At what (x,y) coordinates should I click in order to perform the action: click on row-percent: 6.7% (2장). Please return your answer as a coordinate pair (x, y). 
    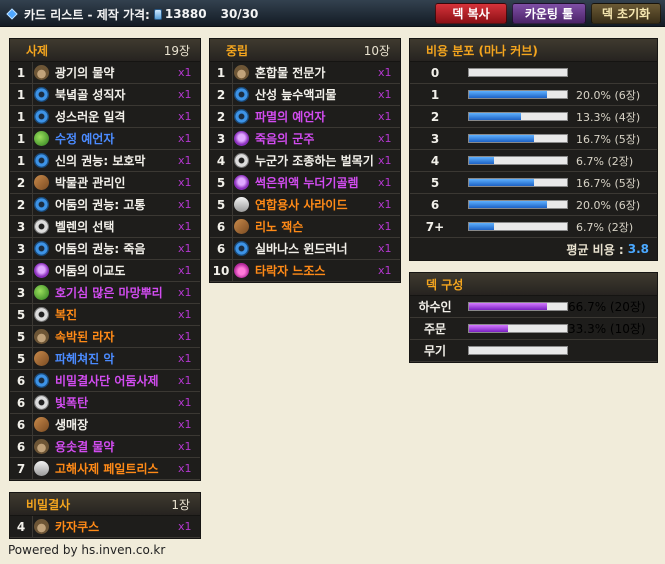
    Looking at the image, I should click on (605, 161).